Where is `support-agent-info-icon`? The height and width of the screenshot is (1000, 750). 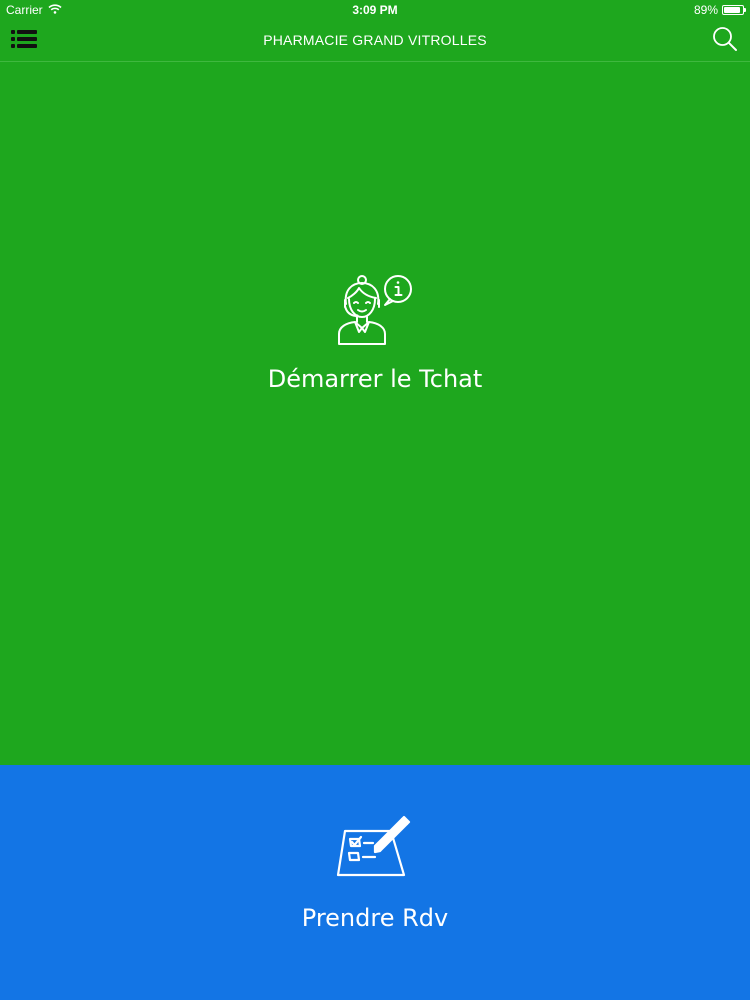 support-agent-info-icon is located at coordinates (375, 309).